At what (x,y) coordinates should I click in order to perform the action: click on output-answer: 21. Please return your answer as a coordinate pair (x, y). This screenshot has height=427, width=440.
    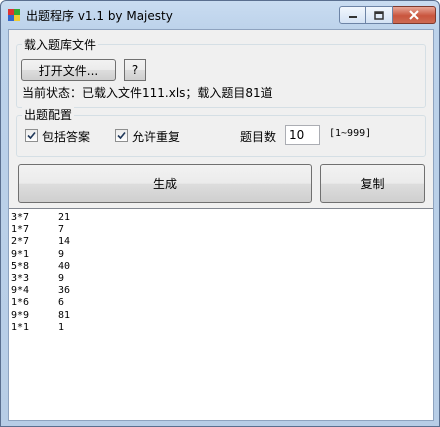
    Looking at the image, I should click on (64, 217).